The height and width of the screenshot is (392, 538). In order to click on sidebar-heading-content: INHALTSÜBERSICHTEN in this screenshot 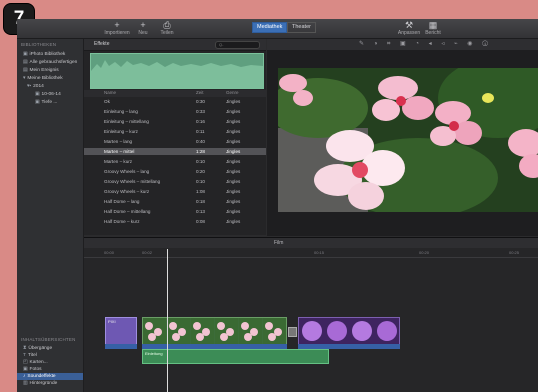, I will do `click(48, 339)`.